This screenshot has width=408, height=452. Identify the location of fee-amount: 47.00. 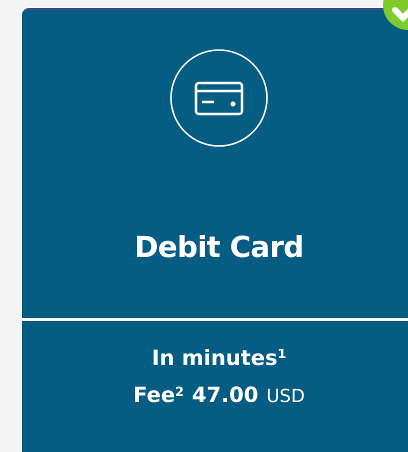
(225, 395).